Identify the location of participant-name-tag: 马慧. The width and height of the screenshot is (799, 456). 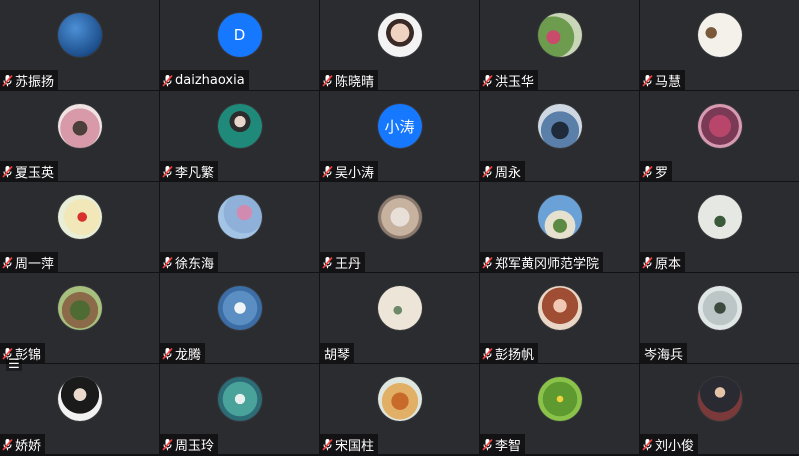
(663, 80).